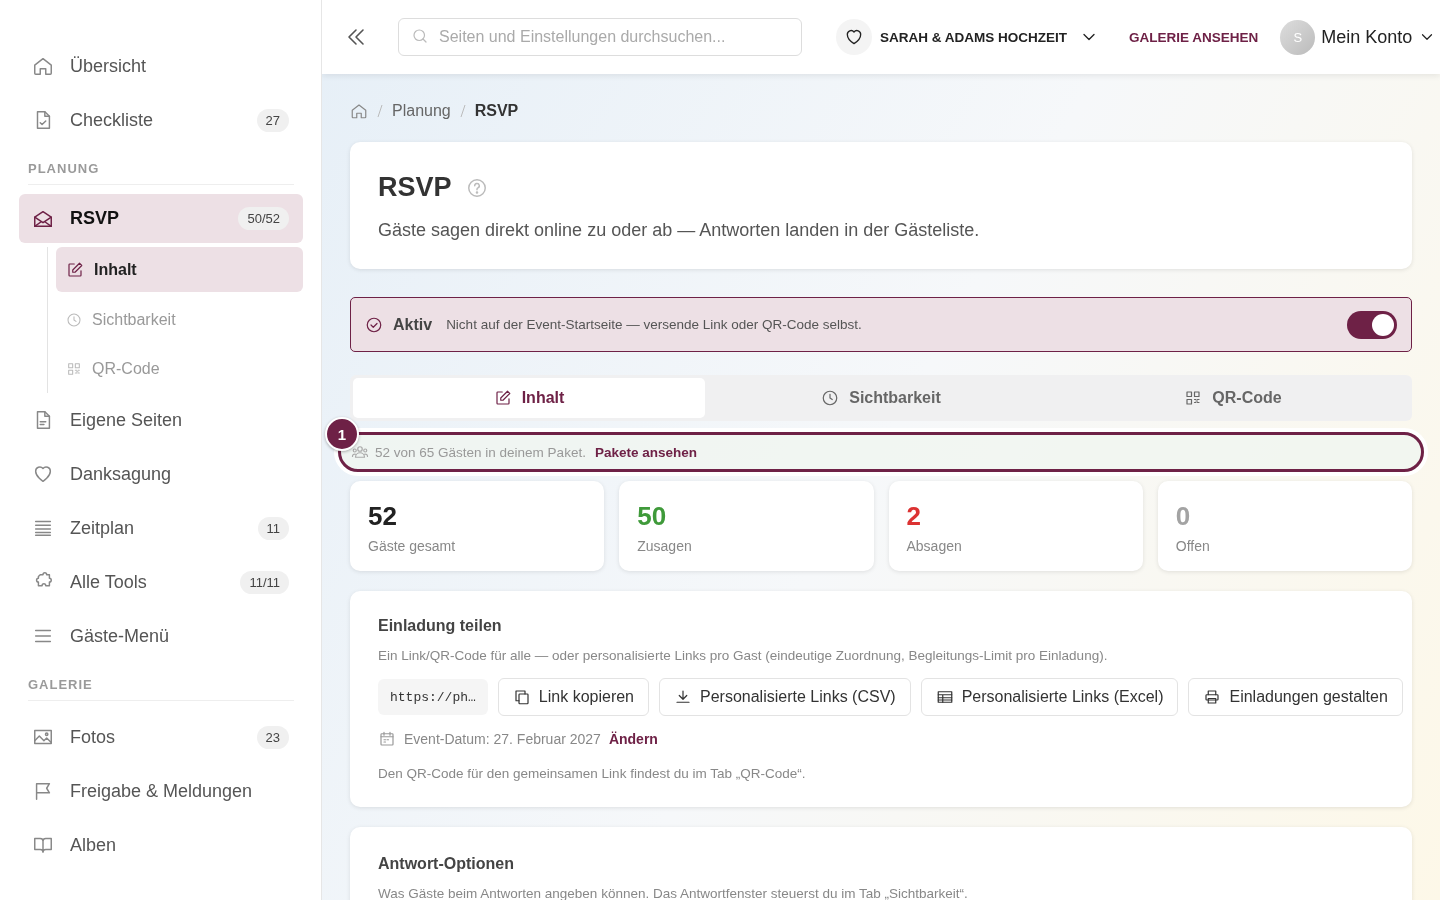  What do you see at coordinates (387, 739) in the screenshot?
I see `calendar-icon` at bounding box center [387, 739].